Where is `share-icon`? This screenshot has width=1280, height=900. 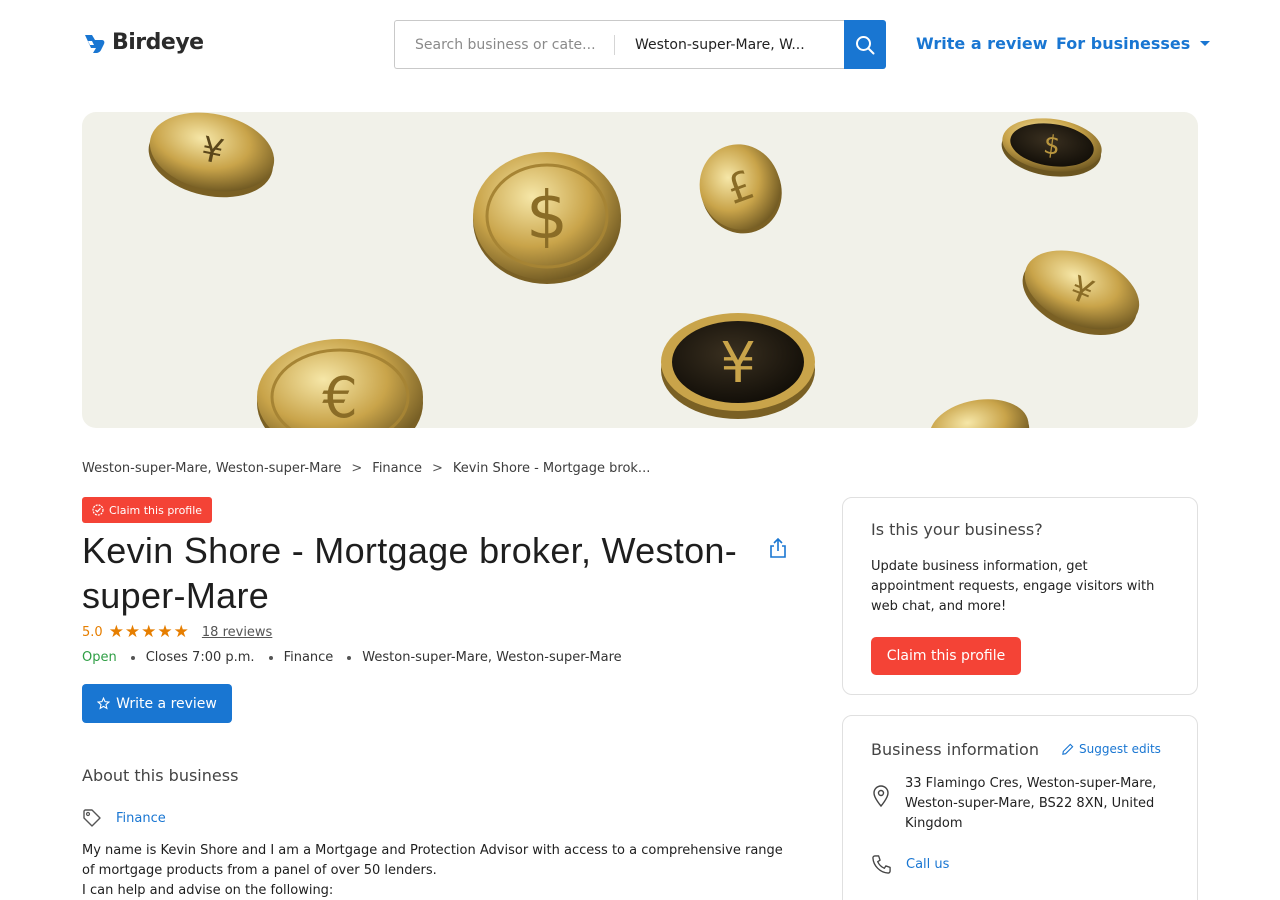 share-icon is located at coordinates (778, 547).